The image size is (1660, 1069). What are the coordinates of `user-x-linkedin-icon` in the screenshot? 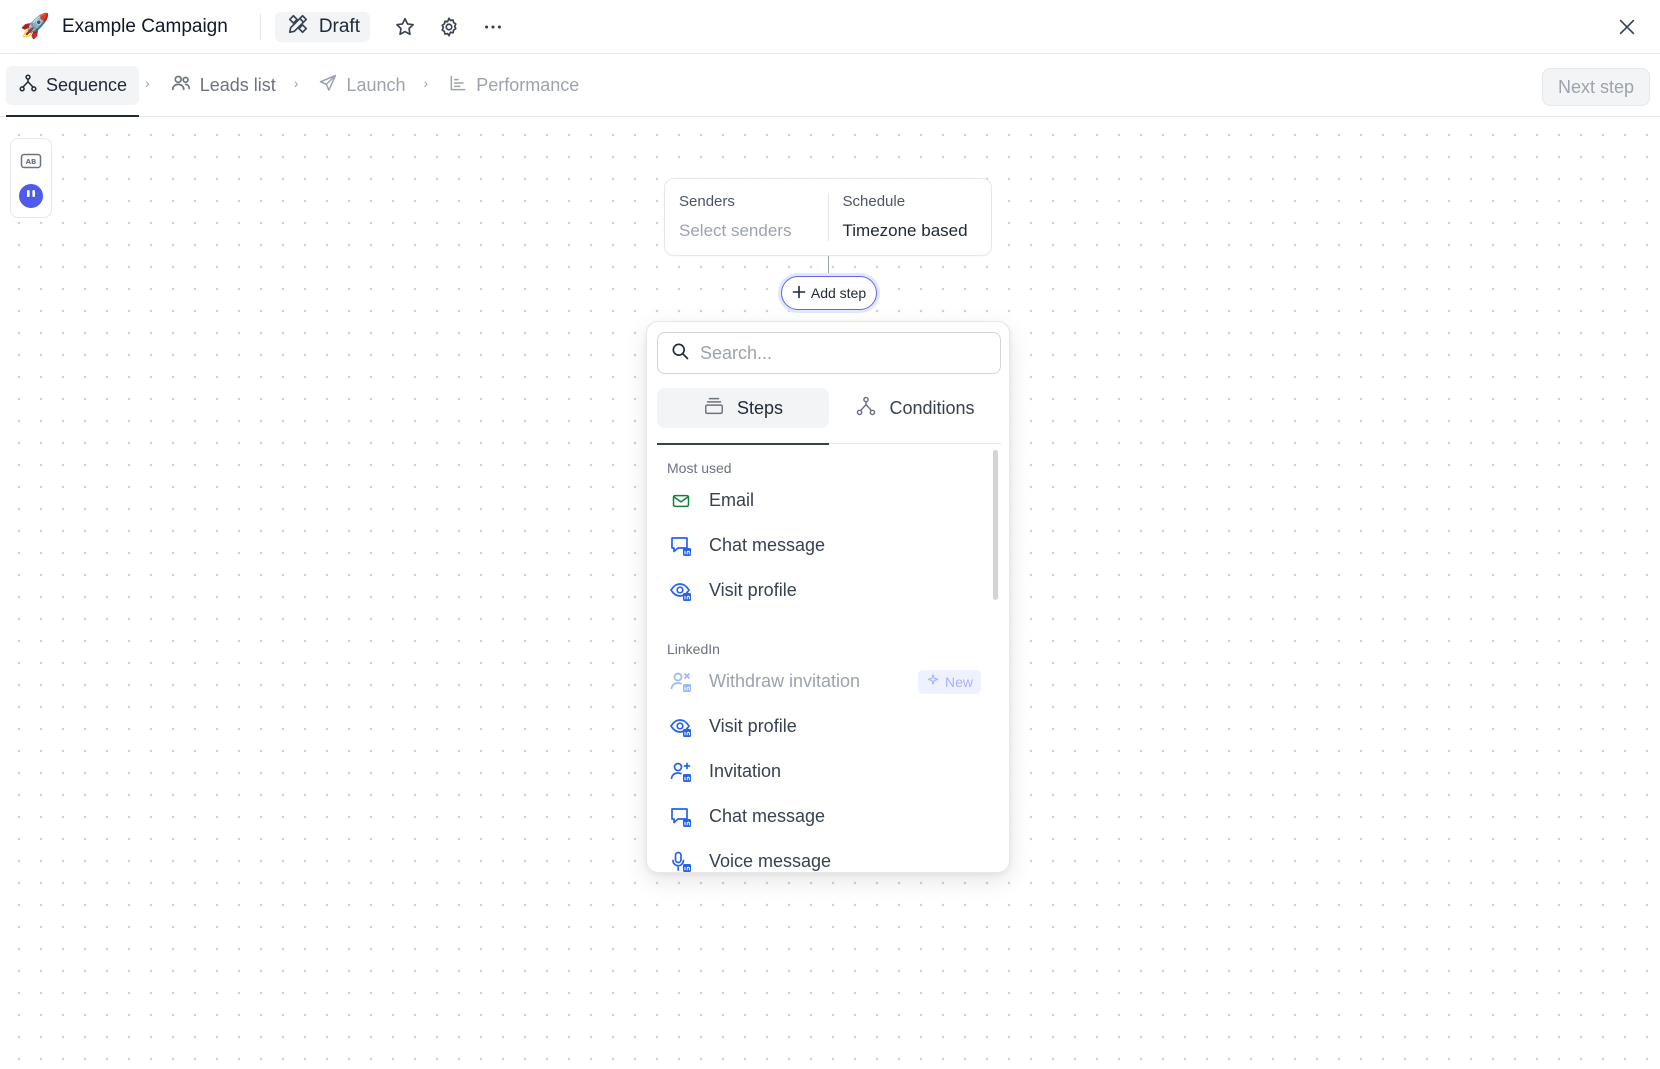 It's located at (681, 682).